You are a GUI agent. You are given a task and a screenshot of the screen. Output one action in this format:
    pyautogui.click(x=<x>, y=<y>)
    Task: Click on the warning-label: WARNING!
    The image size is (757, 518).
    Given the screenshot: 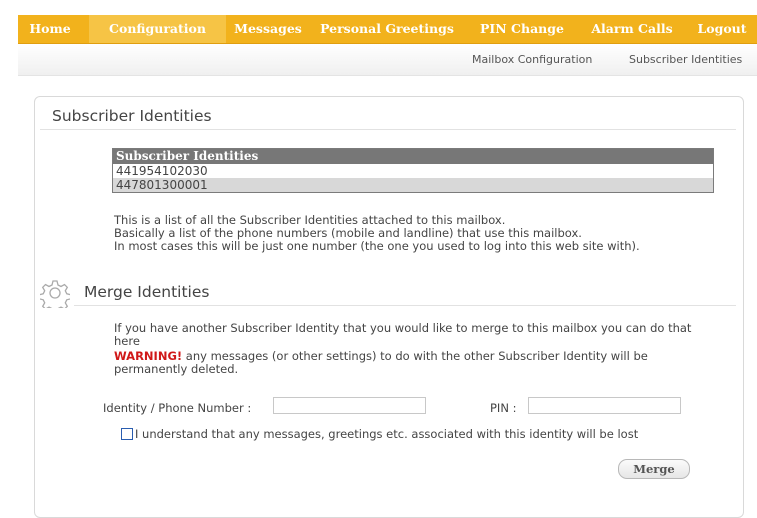 What is the action you would take?
    pyautogui.click(x=148, y=356)
    